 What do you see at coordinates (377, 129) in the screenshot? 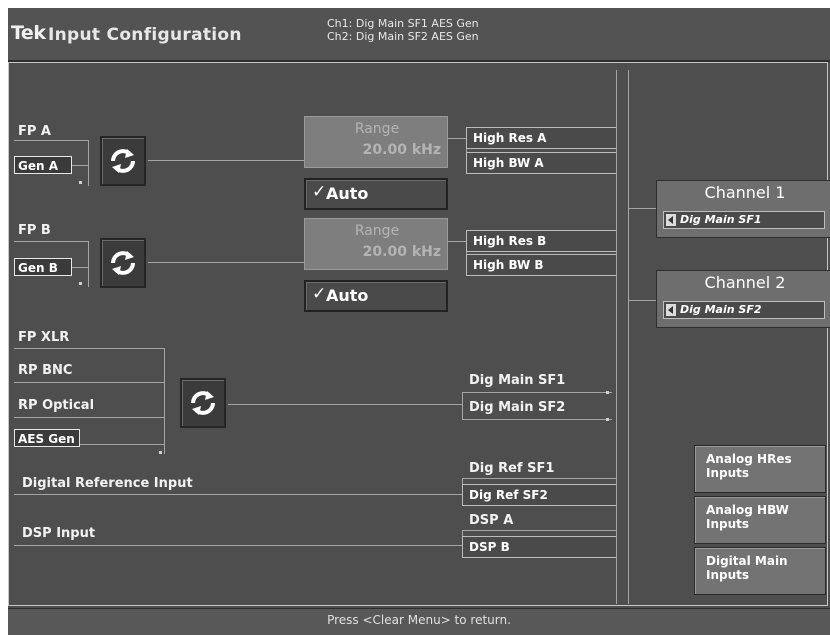
I see `range-a-label: Range` at bounding box center [377, 129].